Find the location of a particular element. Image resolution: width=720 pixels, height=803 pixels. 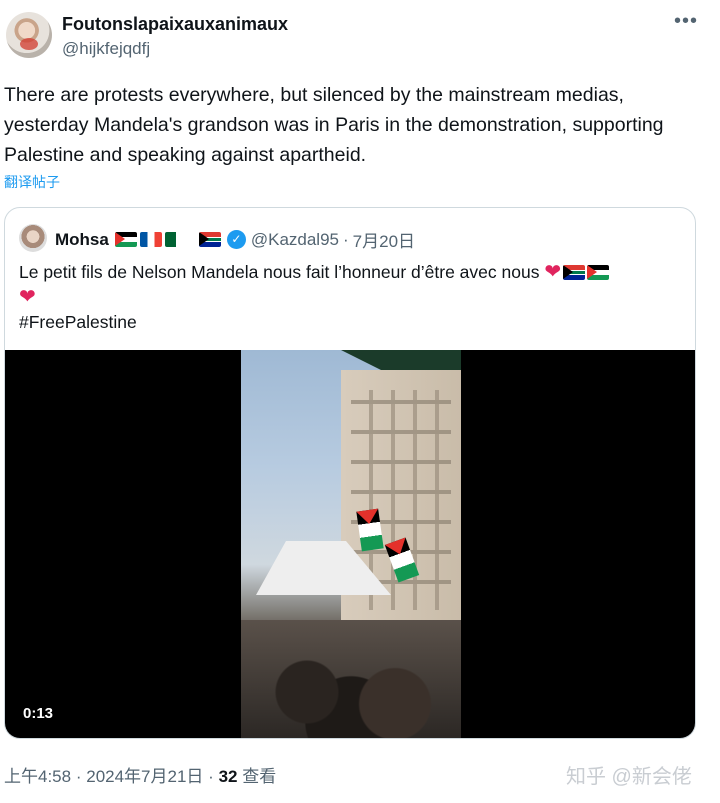

translate-post-link: 翻译帖子 is located at coordinates (32, 182).